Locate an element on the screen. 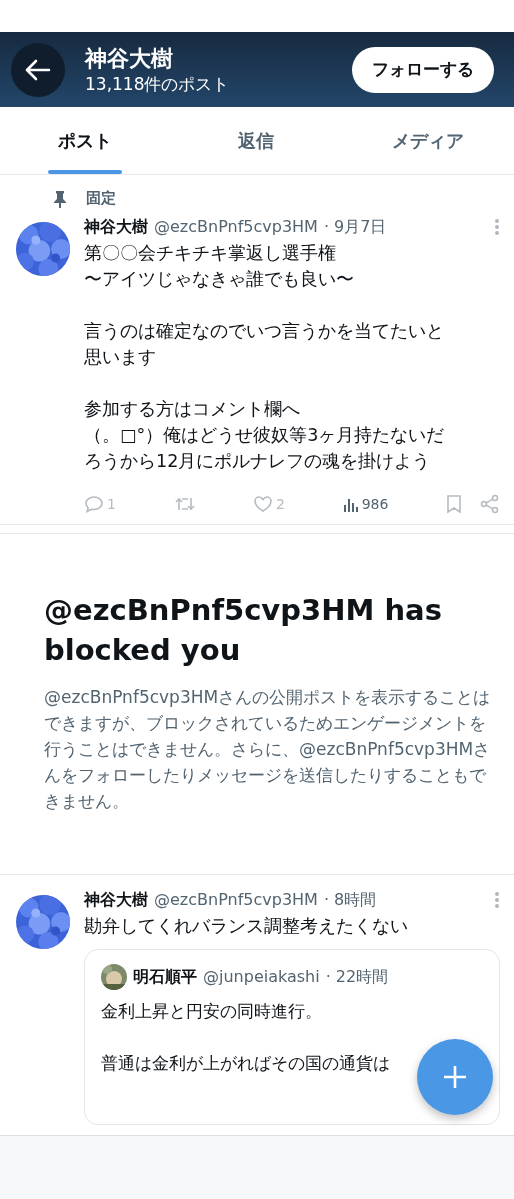 Image resolution: width=514 pixels, height=1199 pixels. post-time: · 22時間 is located at coordinates (357, 977).